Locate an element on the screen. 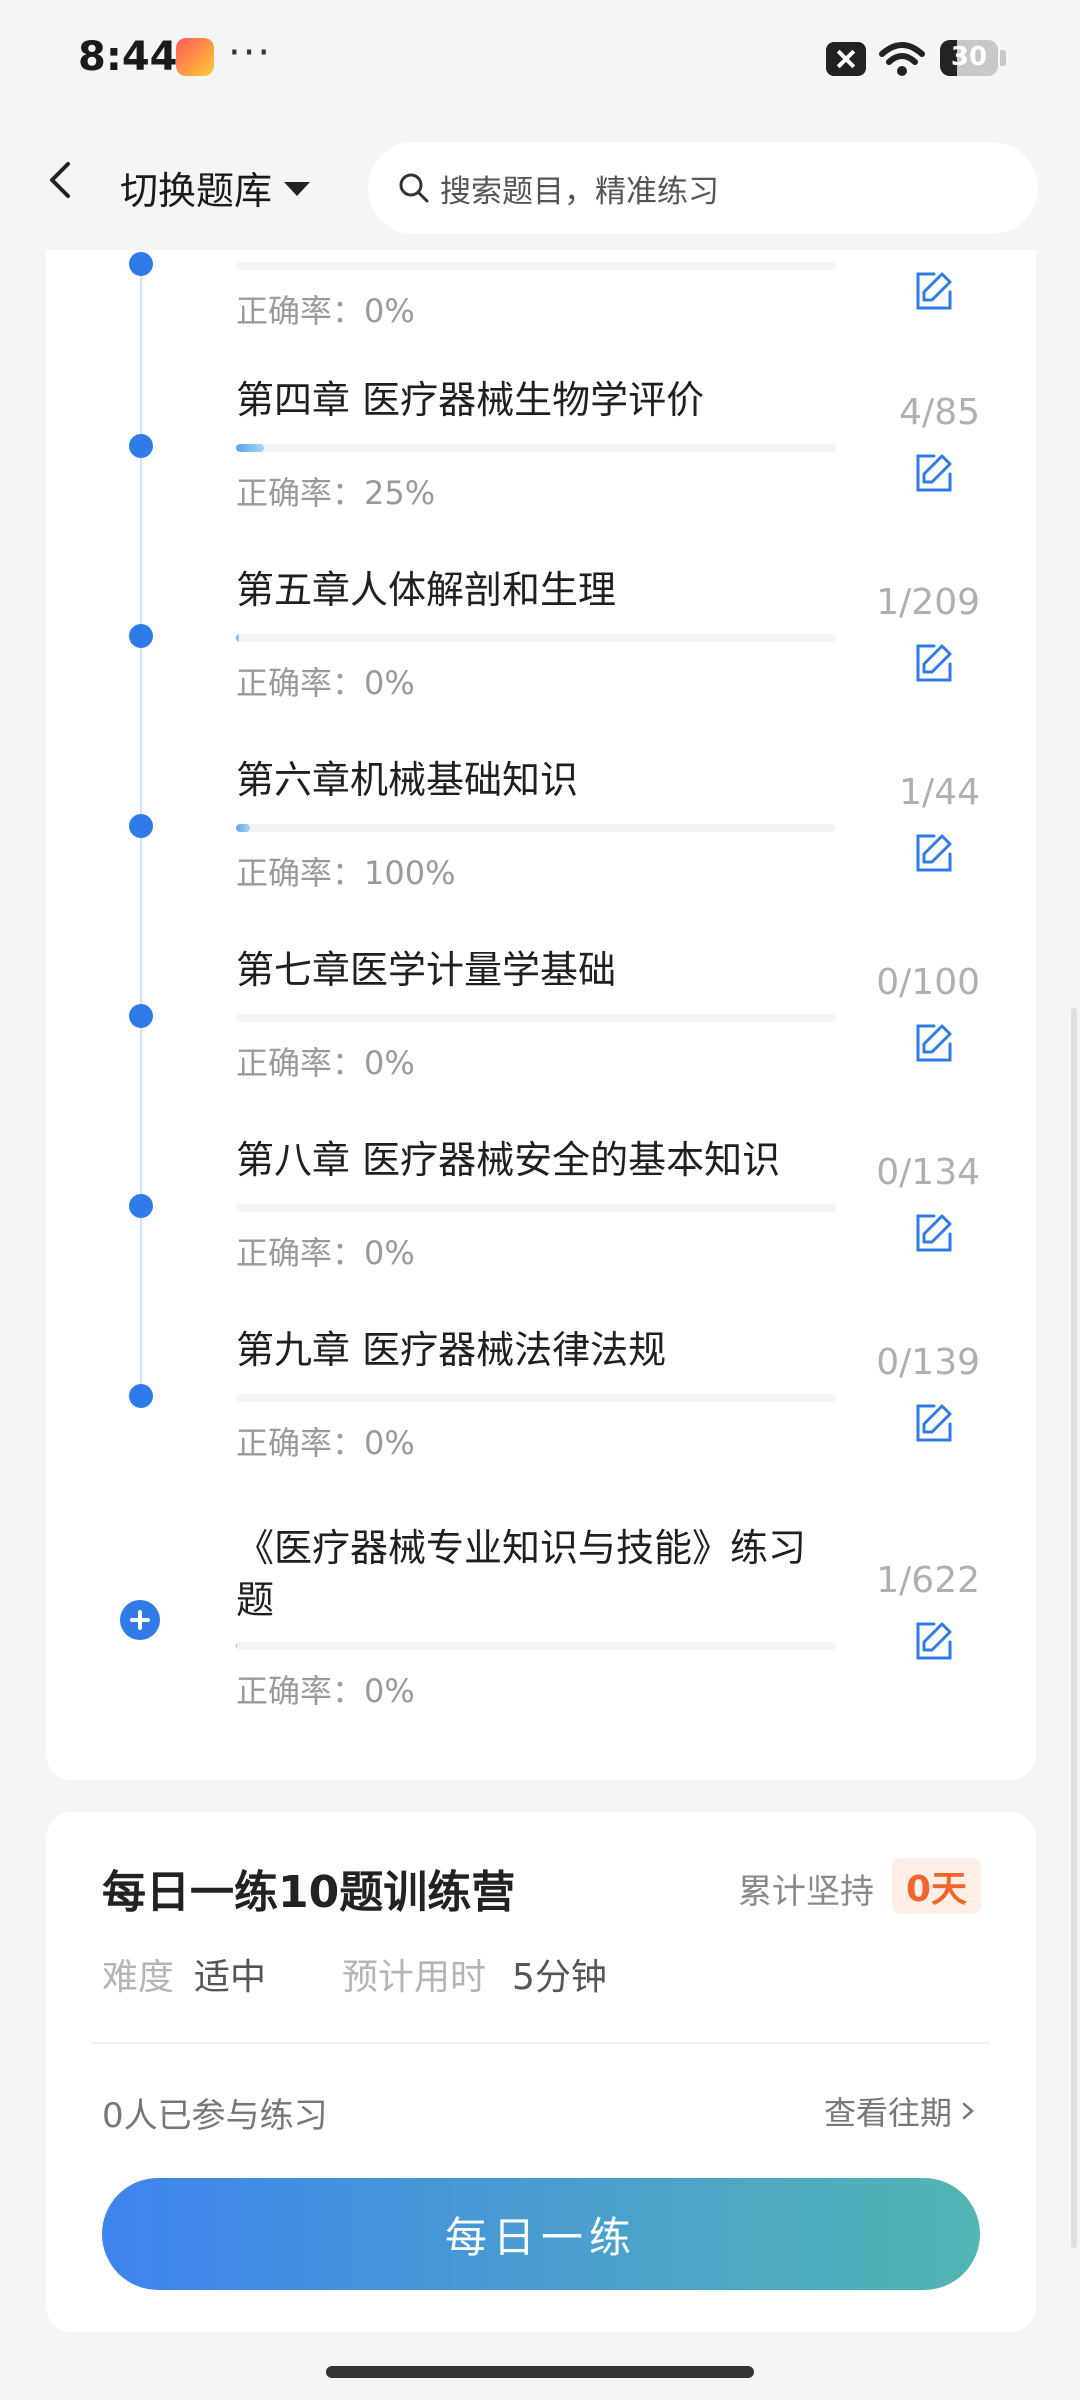  divider is located at coordinates (541, 2043).